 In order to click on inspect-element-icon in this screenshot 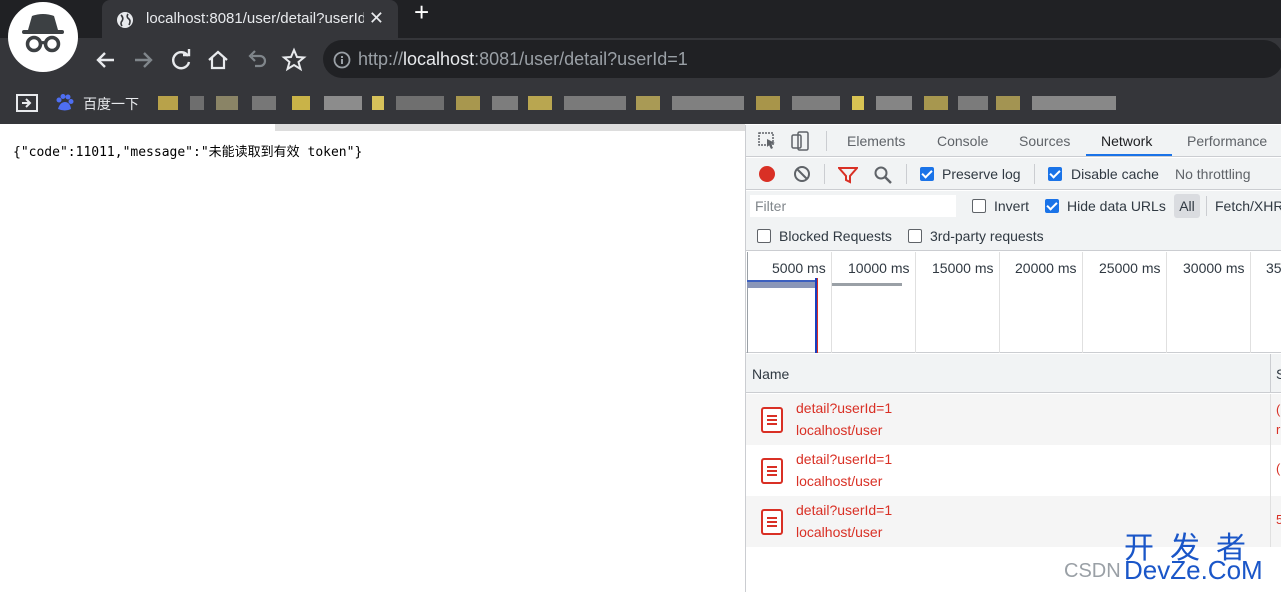, I will do `click(768, 141)`.